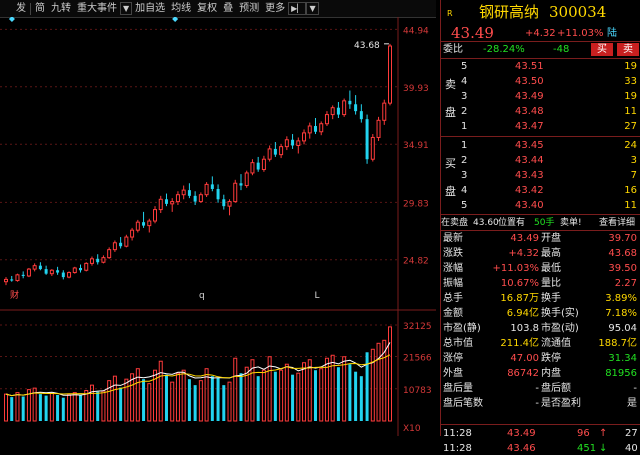 The width and height of the screenshot is (640, 455). I want to click on stat-value: 2.27, so click(625, 283).